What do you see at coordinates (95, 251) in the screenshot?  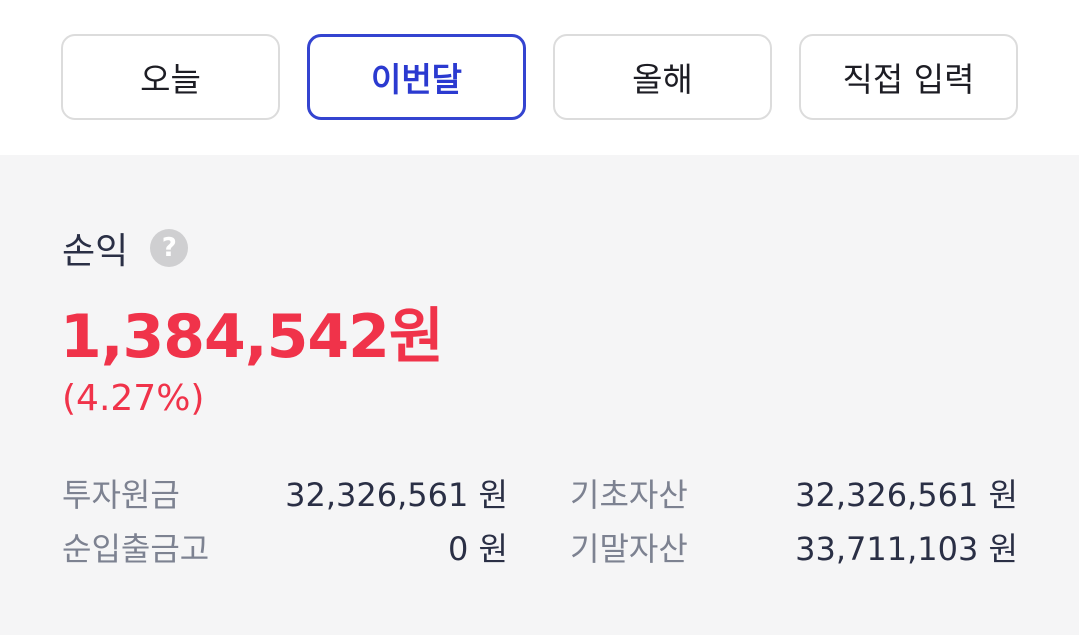 I see `profit-loss-title: 손익` at bounding box center [95, 251].